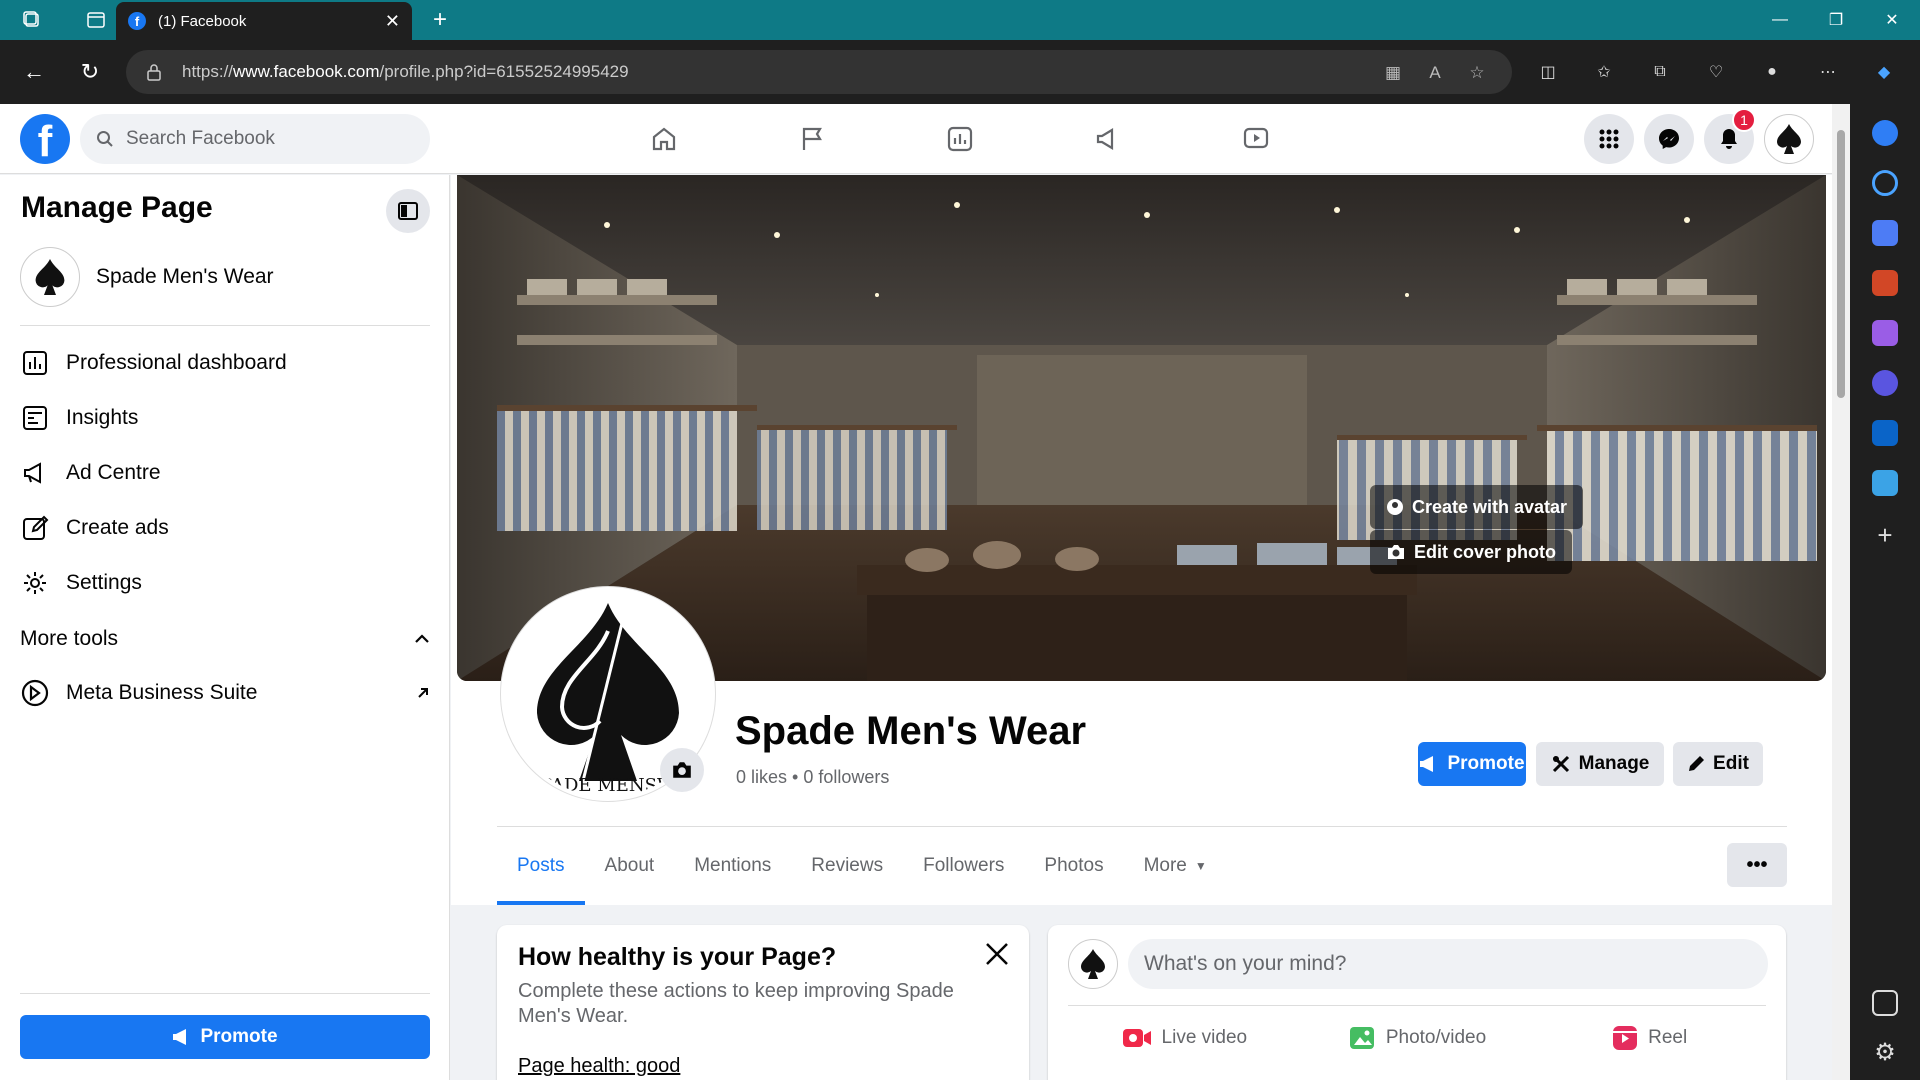 This screenshot has height=1080, width=1920. Describe the element at coordinates (1716, 72) in the screenshot. I see `browser-essentials-icon: ♡` at that location.